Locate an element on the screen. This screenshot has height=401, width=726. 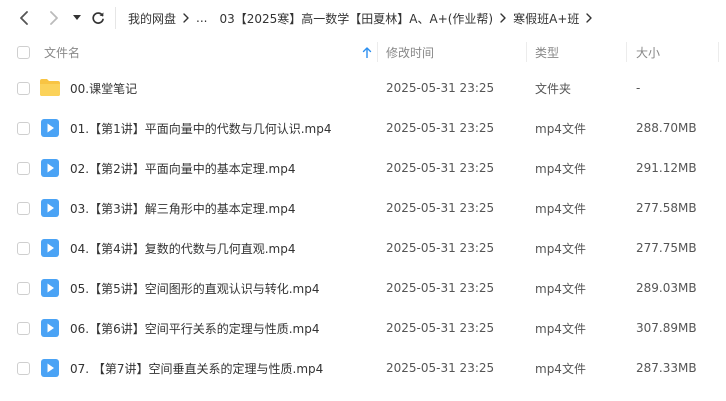
file-size: - is located at coordinates (638, 88).